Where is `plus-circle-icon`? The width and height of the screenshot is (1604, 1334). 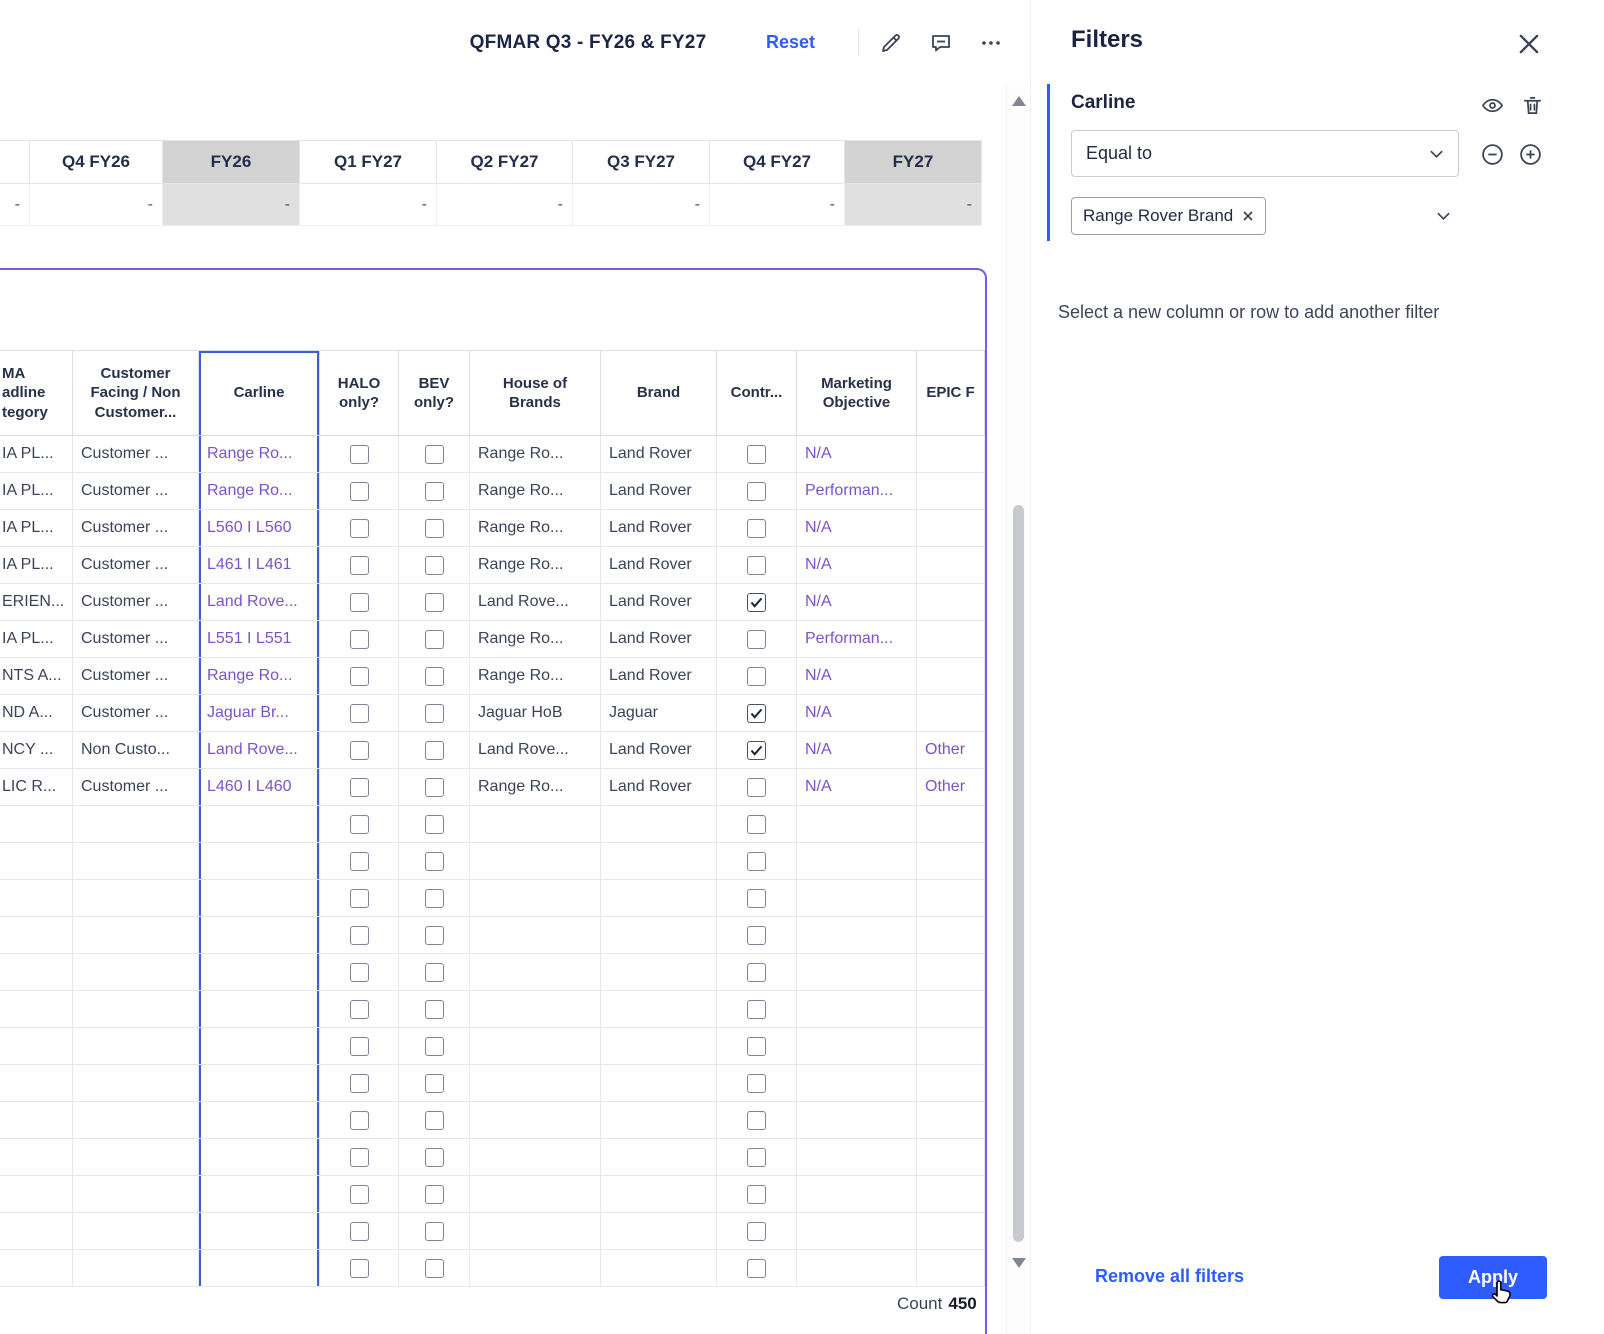 plus-circle-icon is located at coordinates (1530, 154).